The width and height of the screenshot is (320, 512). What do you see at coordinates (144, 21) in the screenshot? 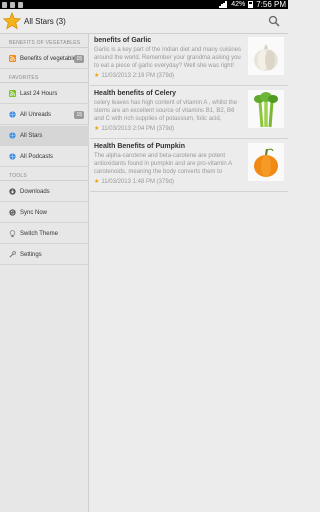
I see `action-bar: All Stars (3)` at bounding box center [144, 21].